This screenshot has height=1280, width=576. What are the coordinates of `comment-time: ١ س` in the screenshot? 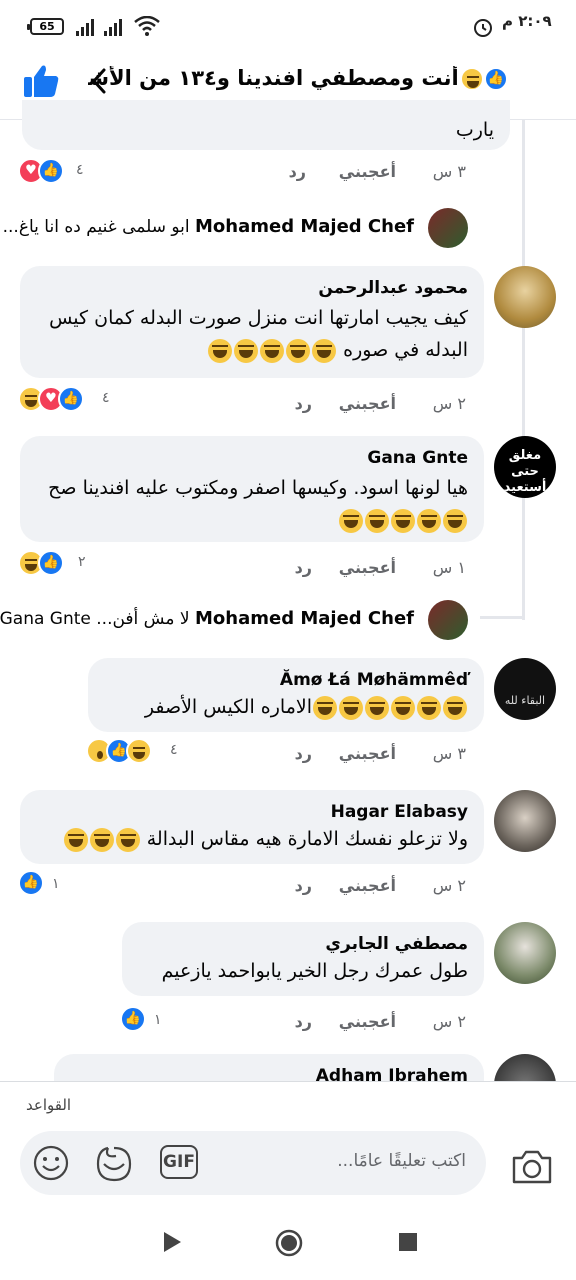 It's located at (449, 567).